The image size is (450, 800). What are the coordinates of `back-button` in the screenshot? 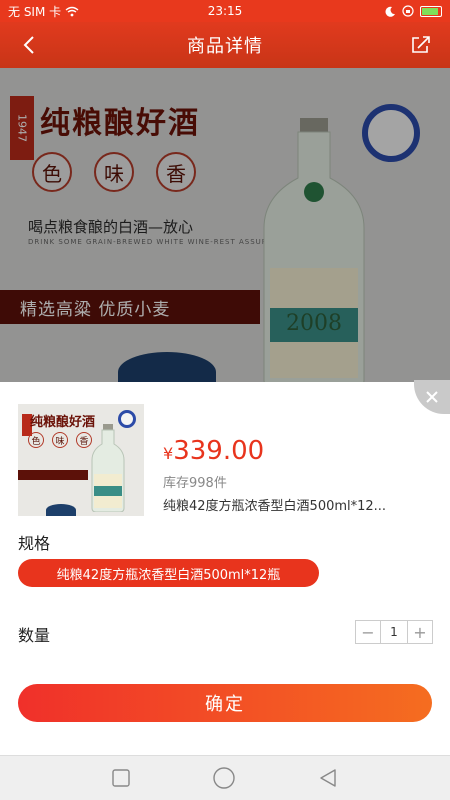 It's located at (29, 45).